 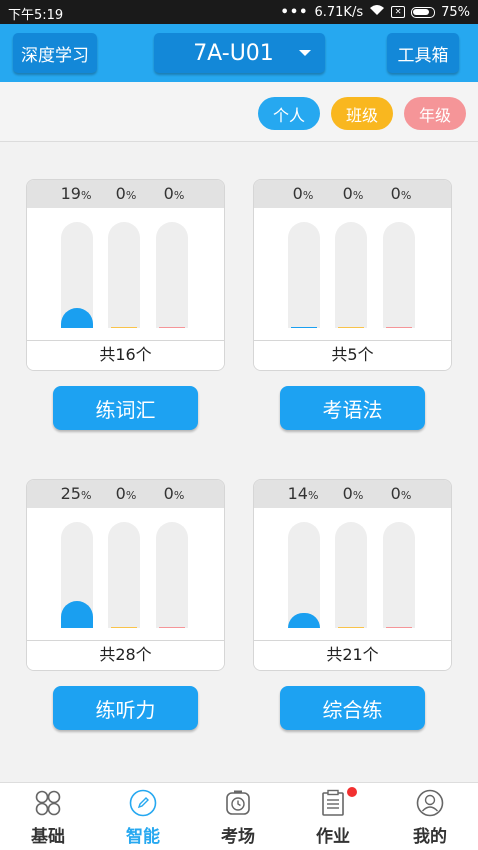 I want to click on percent-row: 0% 0% 0%, so click(x=352, y=194).